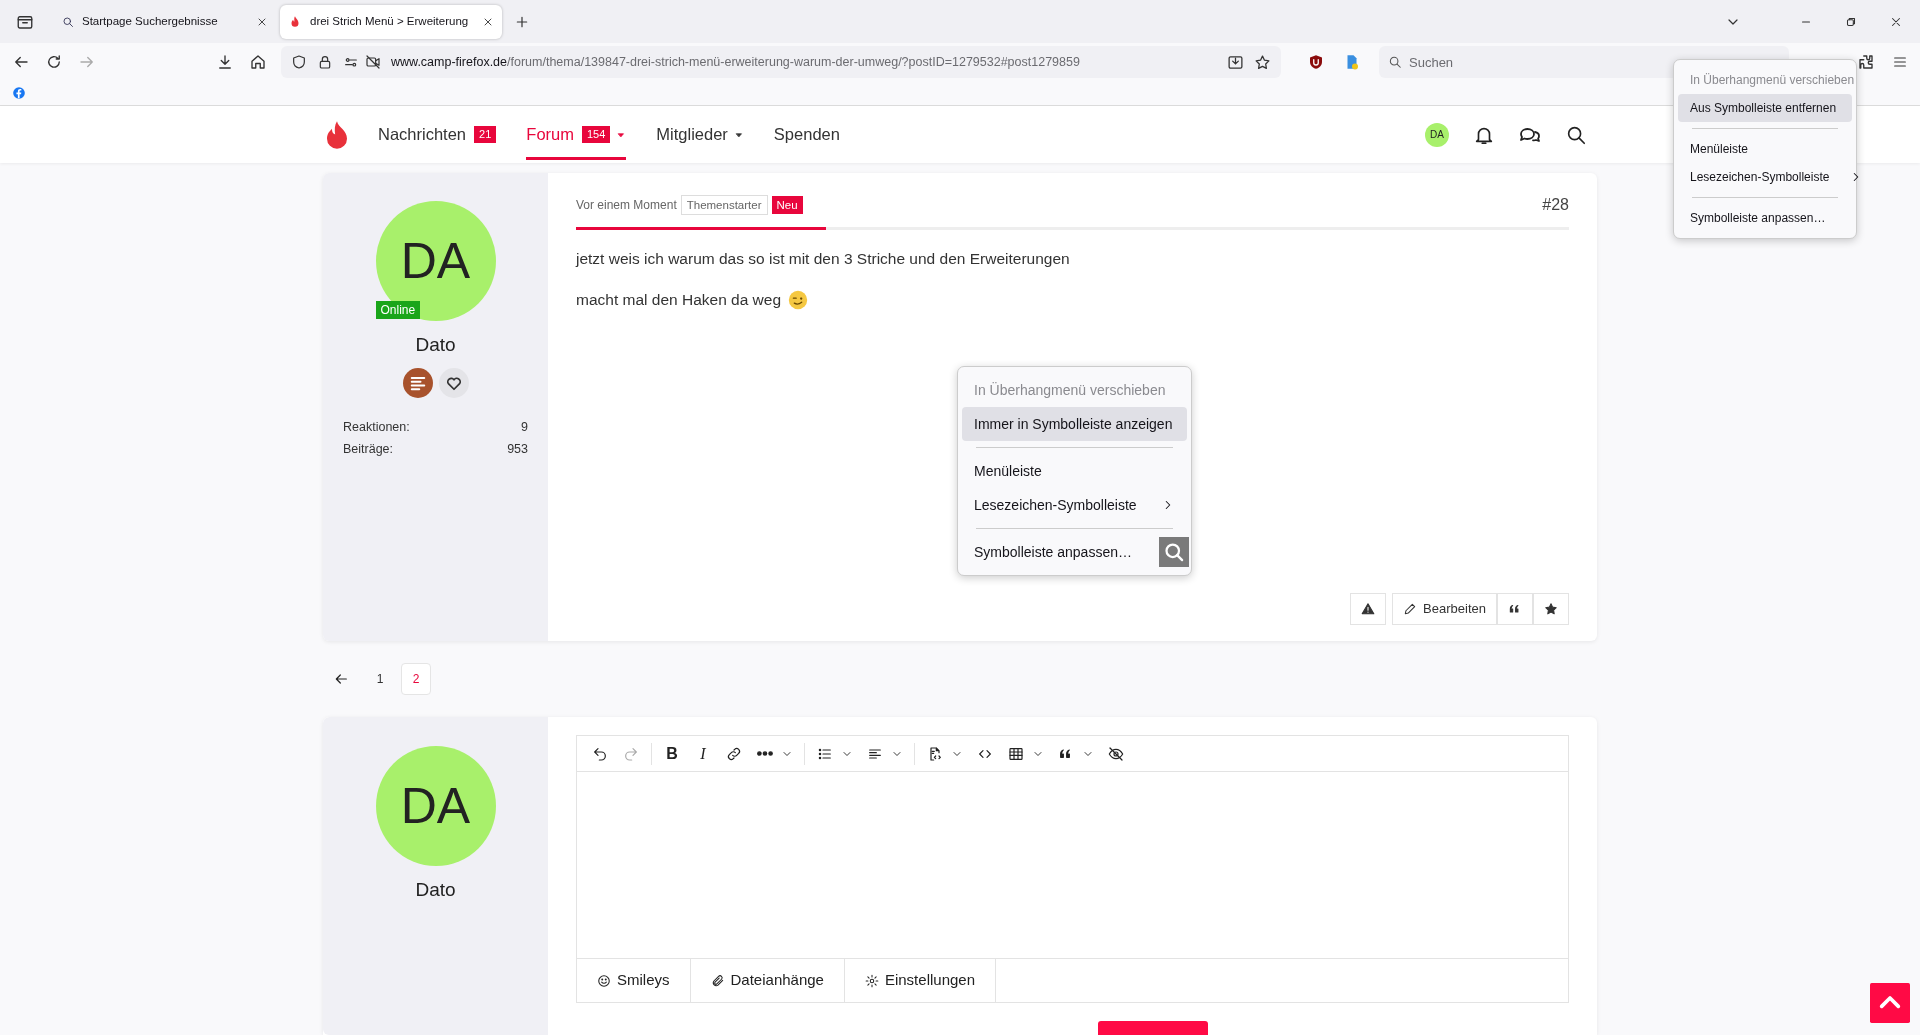  I want to click on online-badge: Online, so click(398, 310).